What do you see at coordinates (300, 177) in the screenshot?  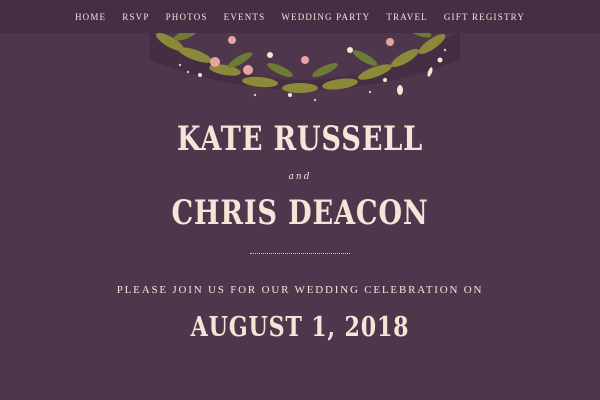 I see `name-connector: and` at bounding box center [300, 177].